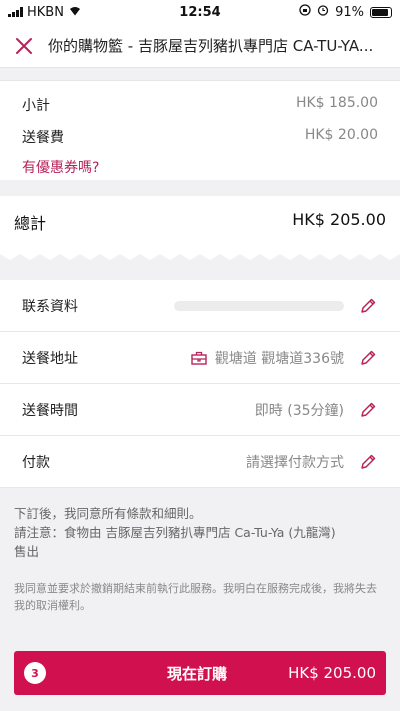  I want to click on carrier-name: HKBN, so click(45, 12).